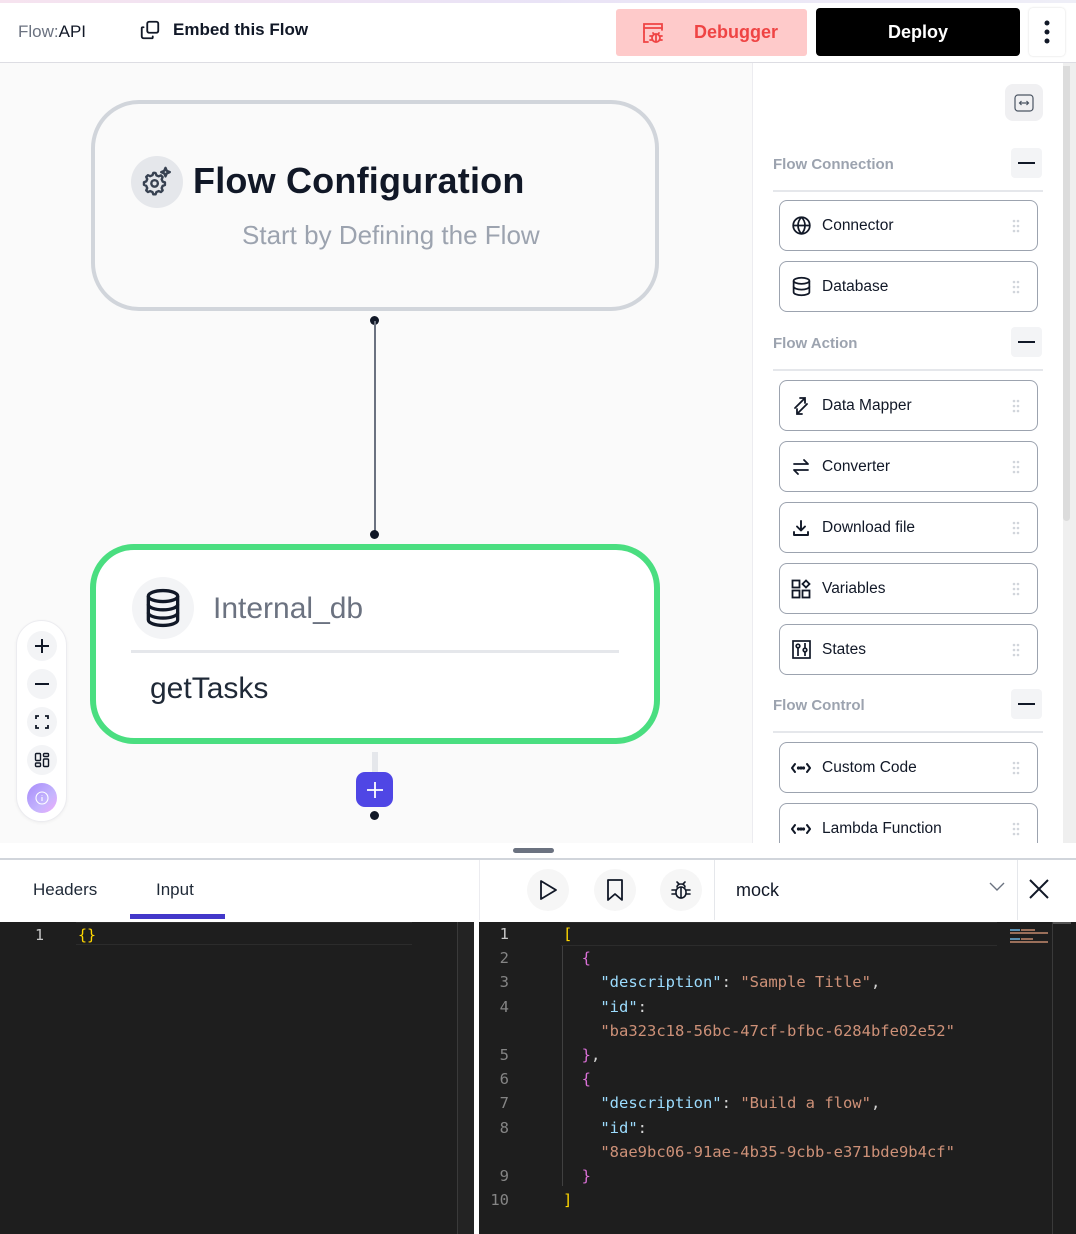  What do you see at coordinates (177, 916) in the screenshot?
I see `active-tab-indicator` at bounding box center [177, 916].